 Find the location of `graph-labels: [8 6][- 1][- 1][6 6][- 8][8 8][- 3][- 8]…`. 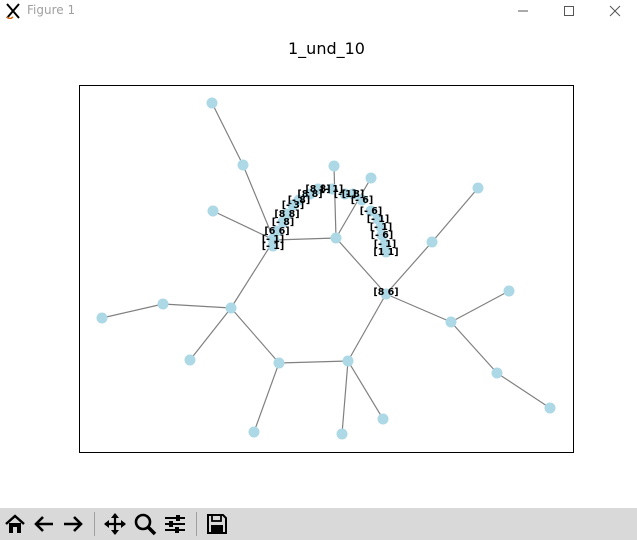

graph-labels: [8 6][- 1][- 1][6 6][- 8][8 8][- 3][- 8]… is located at coordinates (330, 241).